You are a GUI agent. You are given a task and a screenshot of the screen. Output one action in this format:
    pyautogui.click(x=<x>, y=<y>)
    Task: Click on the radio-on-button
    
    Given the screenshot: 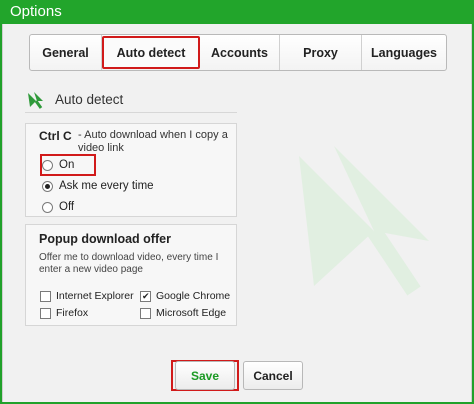 What is the action you would take?
    pyautogui.click(x=47, y=165)
    